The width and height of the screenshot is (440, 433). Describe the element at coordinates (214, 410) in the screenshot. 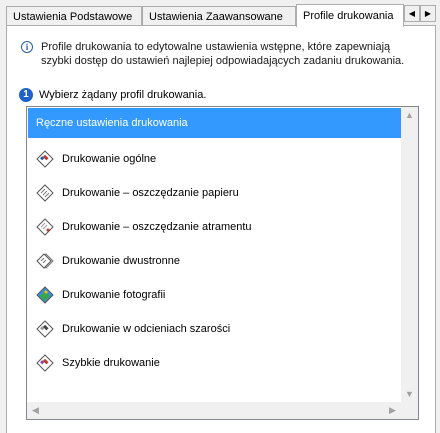

I see `horizontal-scrollbar: ◀ ▶` at that location.